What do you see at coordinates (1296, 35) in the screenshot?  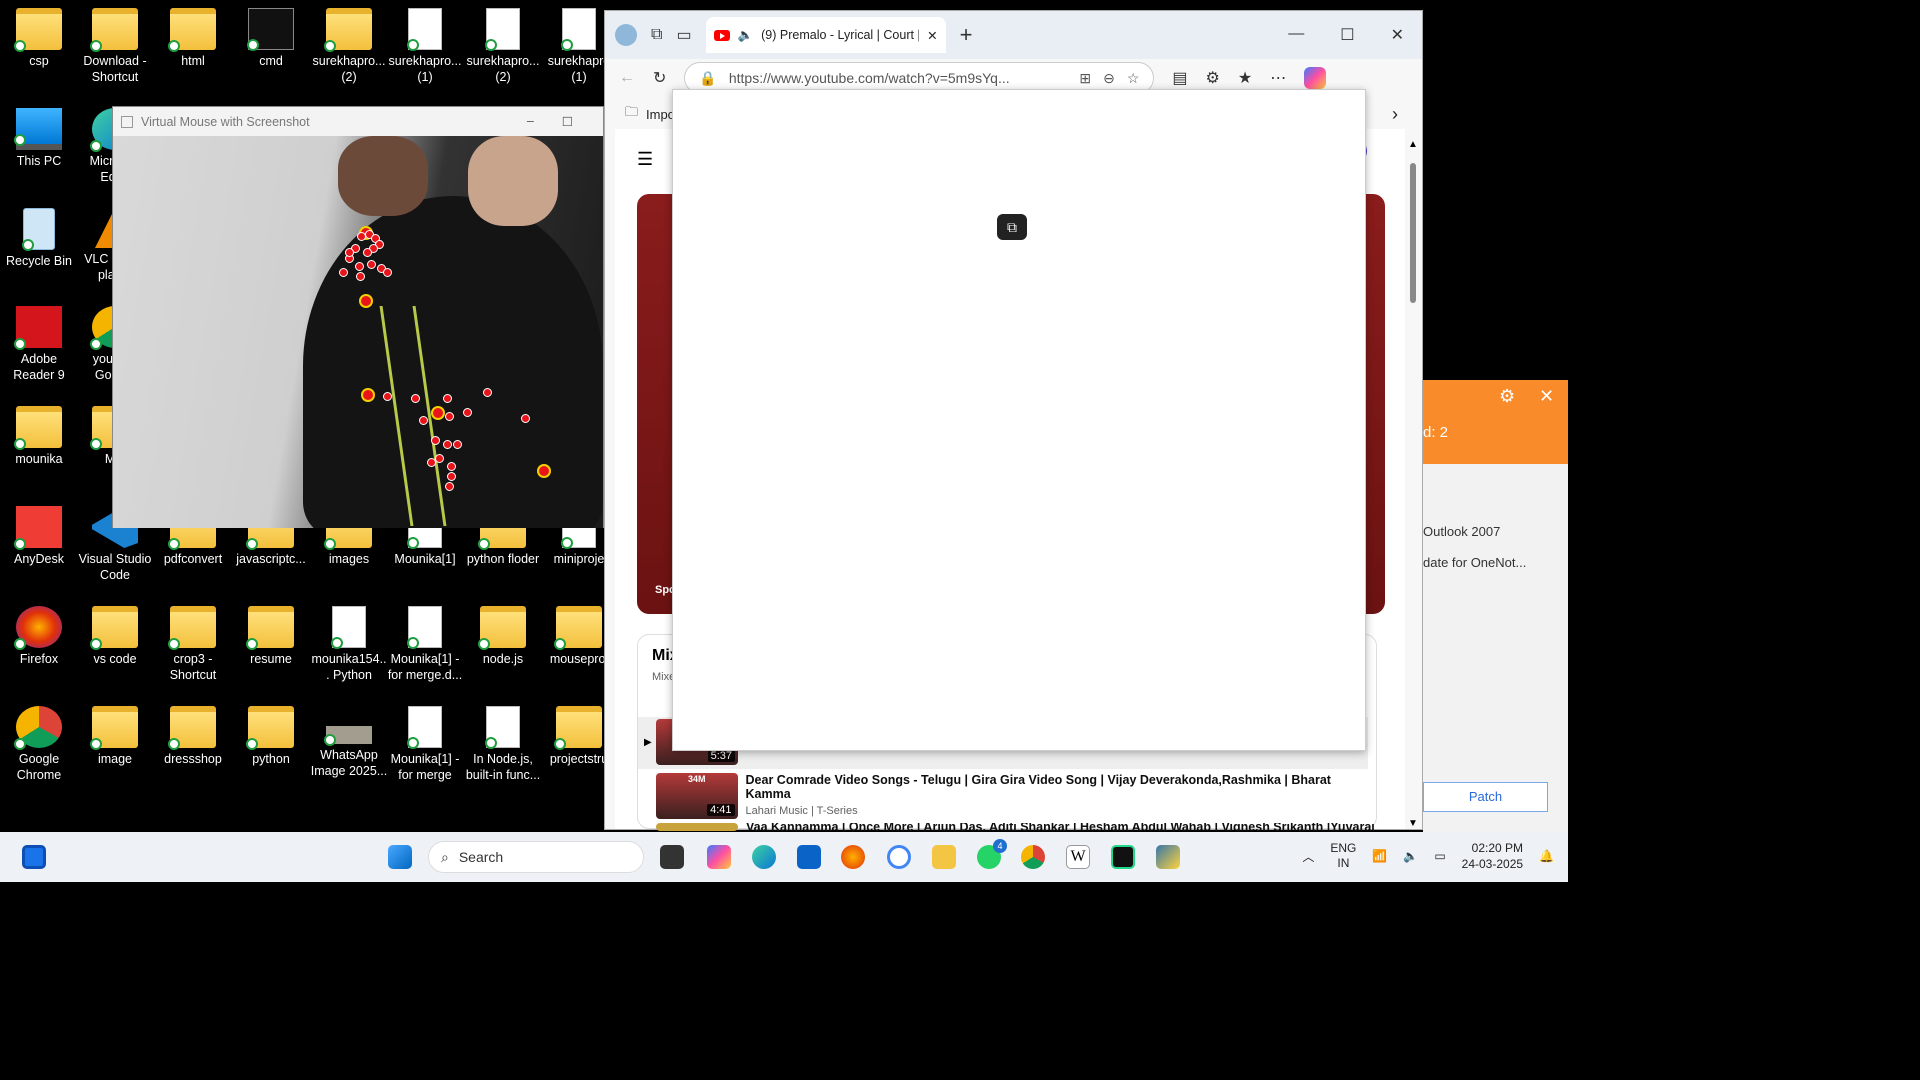 I see `browser-minimize-button: —` at bounding box center [1296, 35].